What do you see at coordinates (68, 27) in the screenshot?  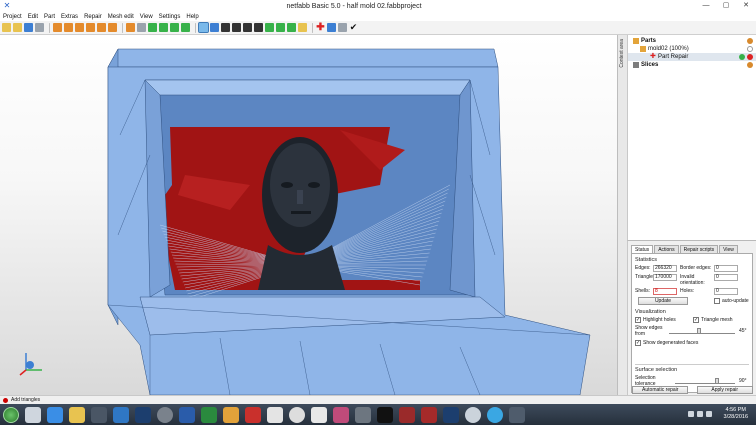 I see `view-cube-back-icon` at bounding box center [68, 27].